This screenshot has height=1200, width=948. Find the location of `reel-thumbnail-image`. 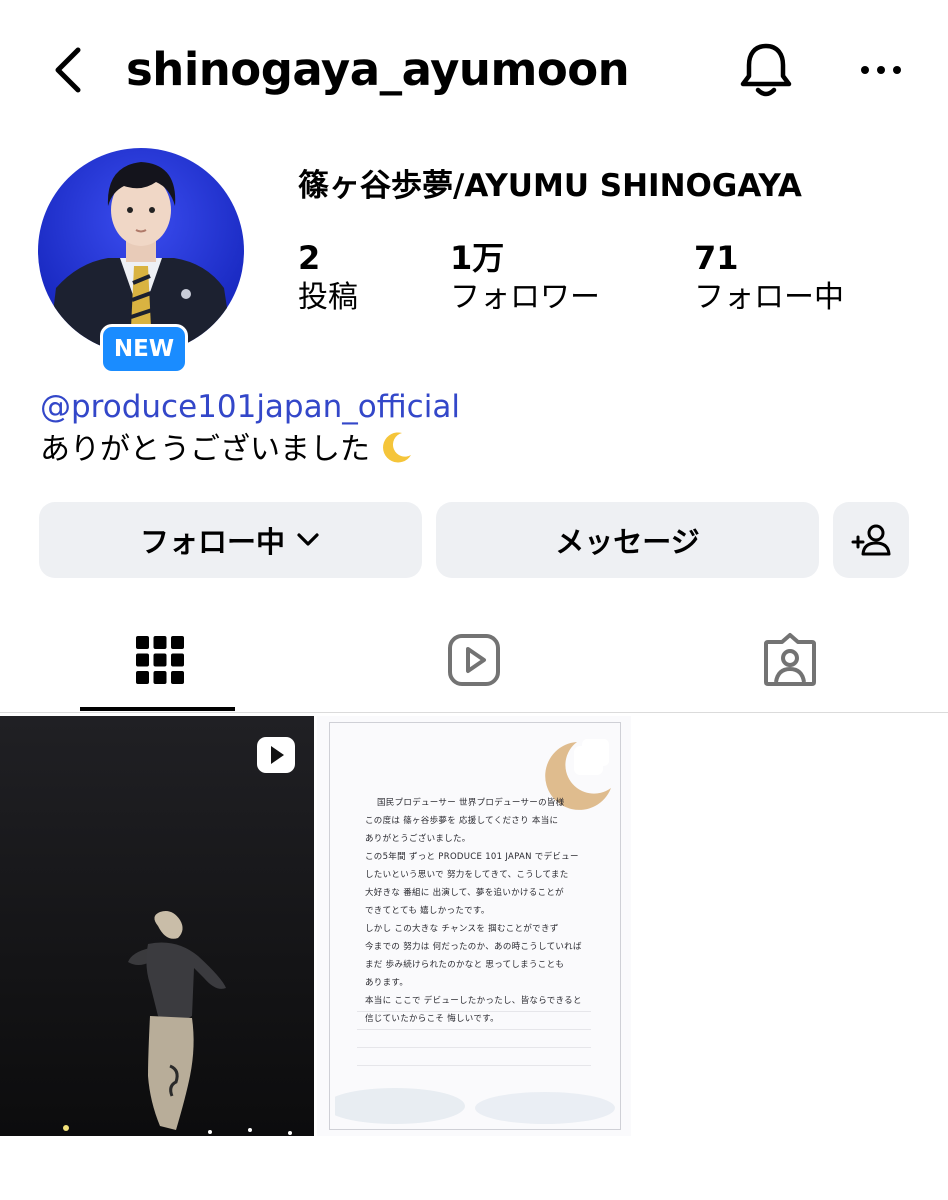

reel-thumbnail-image is located at coordinates (157, 926).